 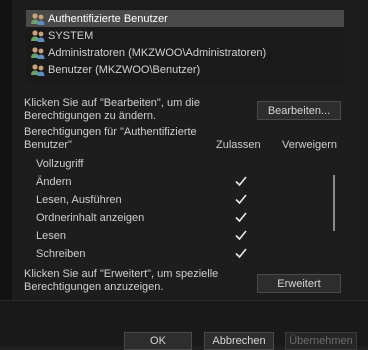 What do you see at coordinates (185, 35) in the screenshot?
I see `user-list-item: SYSTEM` at bounding box center [185, 35].